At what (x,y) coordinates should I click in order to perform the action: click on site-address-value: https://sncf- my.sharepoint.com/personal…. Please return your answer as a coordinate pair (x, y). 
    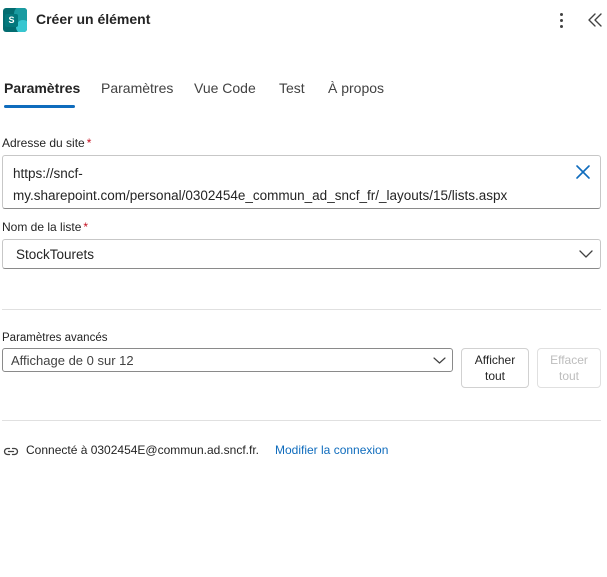
    Looking at the image, I should click on (288, 185).